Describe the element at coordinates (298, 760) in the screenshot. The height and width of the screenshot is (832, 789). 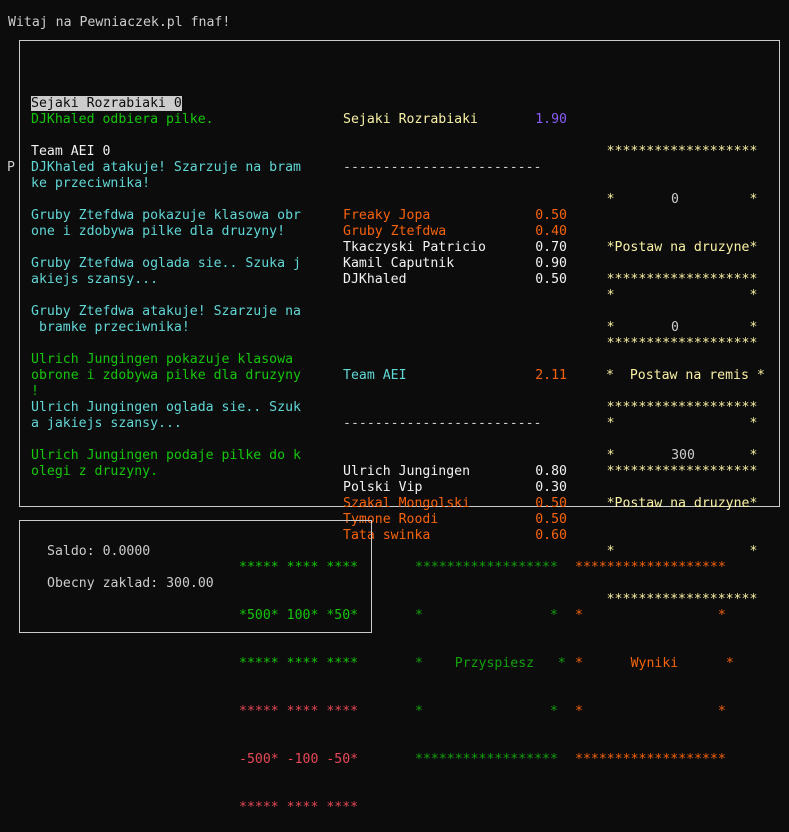
I see `minus-stake-buttons: -500* -100 -50*` at that location.